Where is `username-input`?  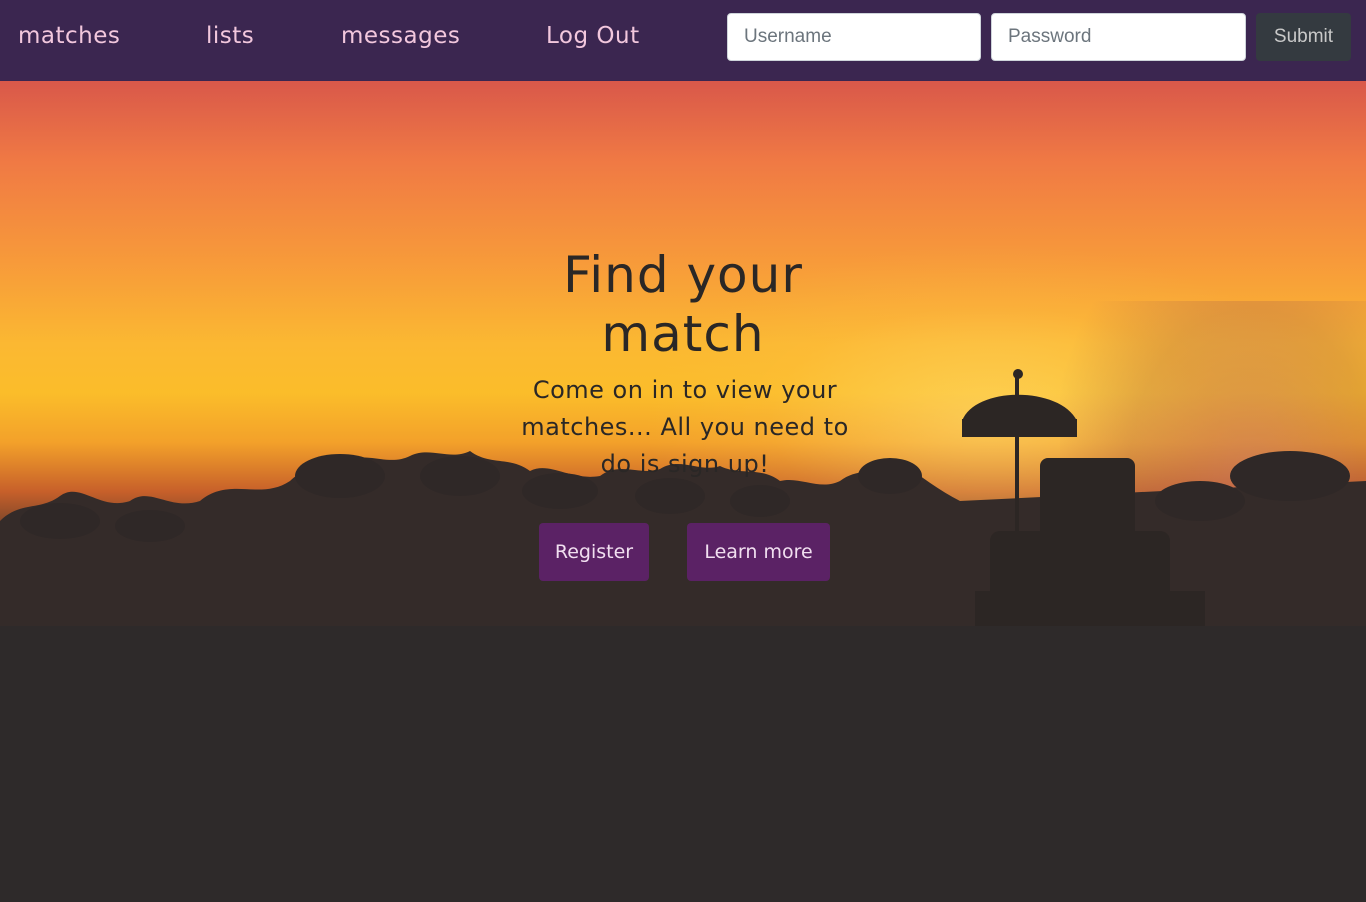
username-input is located at coordinates (854, 37).